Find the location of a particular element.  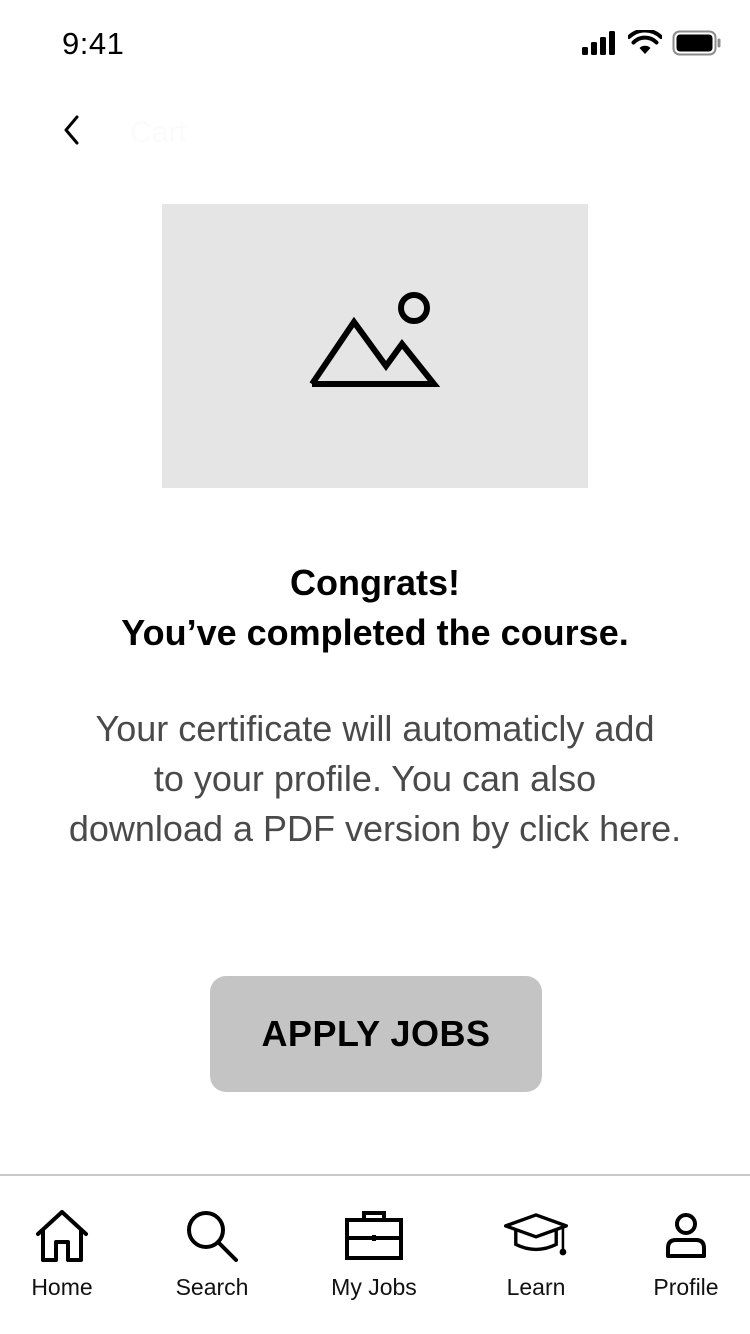

status-bar: 9:41 is located at coordinates (375, 44).